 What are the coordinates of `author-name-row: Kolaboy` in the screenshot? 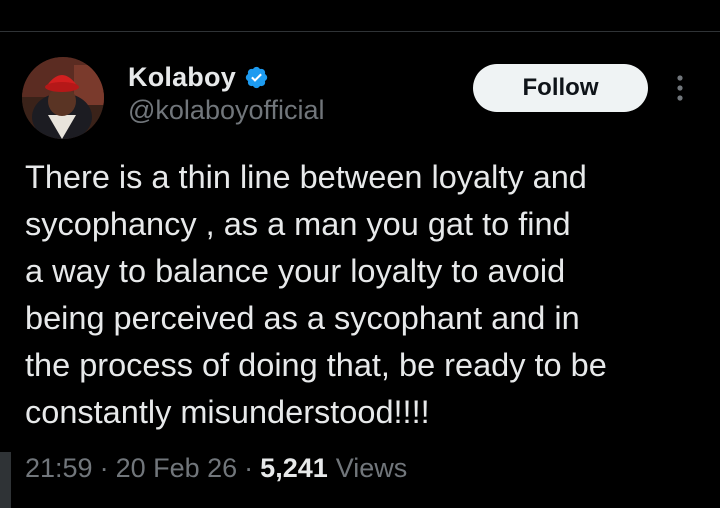 It's located at (198, 77).